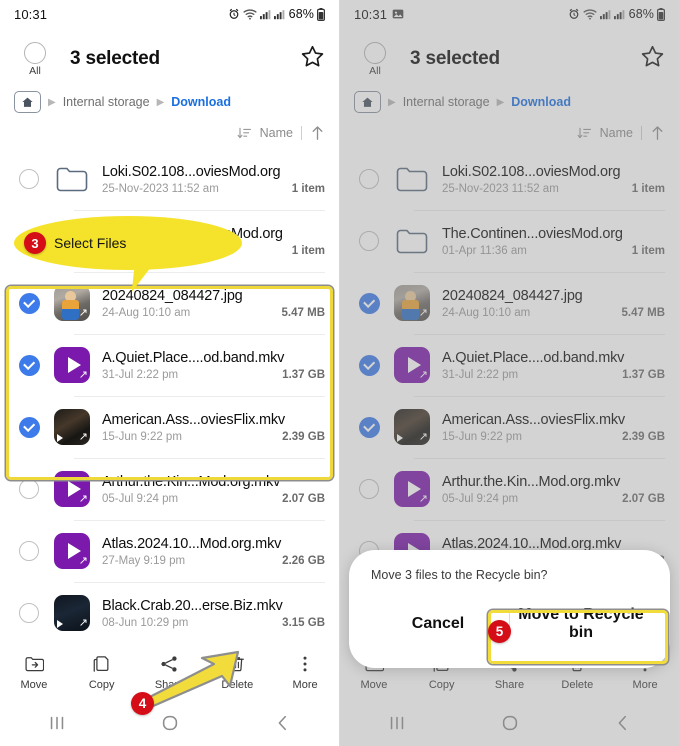  What do you see at coordinates (438, 624) in the screenshot?
I see `cancel-button: Cancel` at bounding box center [438, 624].